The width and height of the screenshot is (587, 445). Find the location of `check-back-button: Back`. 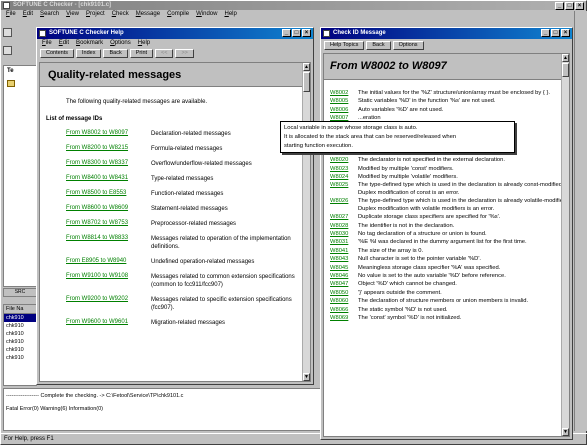

check-back-button: Back is located at coordinates (378, 45).